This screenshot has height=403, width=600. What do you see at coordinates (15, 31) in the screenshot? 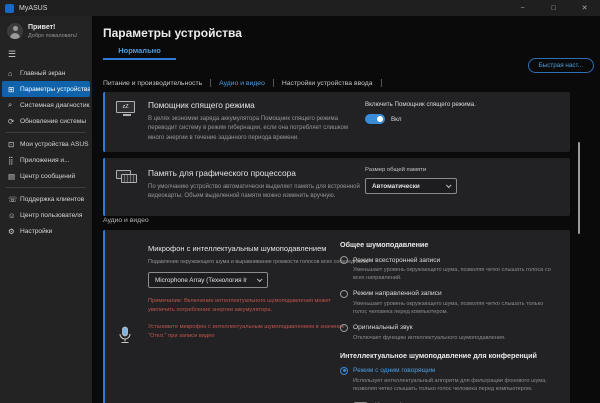
I see `avatar` at bounding box center [15, 31].